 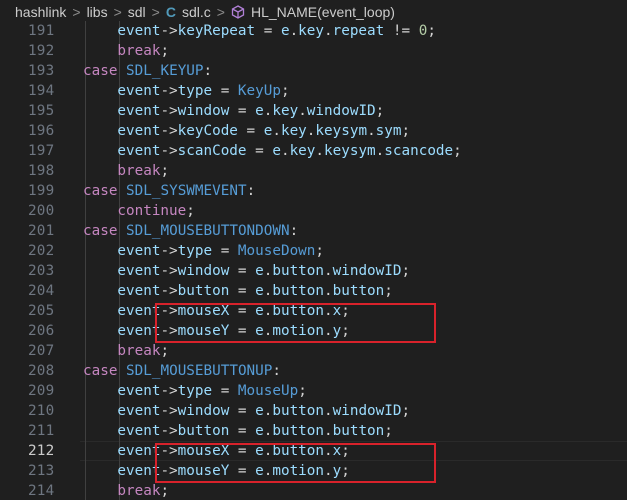 I want to click on line-number: 206, so click(x=41, y=331).